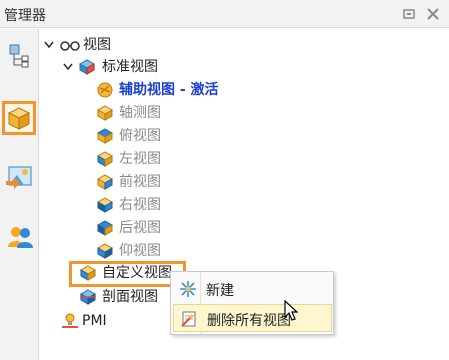 The image size is (449, 360). I want to click on menu-item-new: 新建, so click(252, 289).